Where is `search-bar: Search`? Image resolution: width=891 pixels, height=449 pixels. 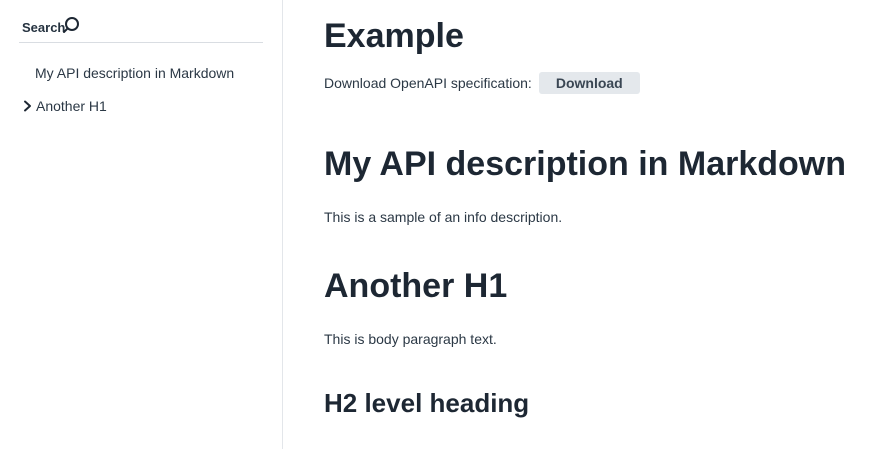
search-bar: Search is located at coordinates (141, 28).